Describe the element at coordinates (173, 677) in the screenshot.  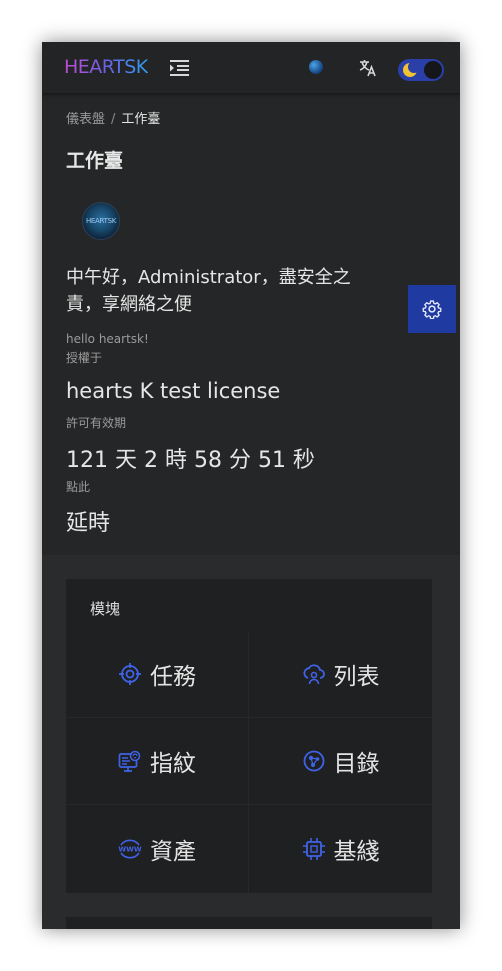
I see `module-label: 任務` at that location.